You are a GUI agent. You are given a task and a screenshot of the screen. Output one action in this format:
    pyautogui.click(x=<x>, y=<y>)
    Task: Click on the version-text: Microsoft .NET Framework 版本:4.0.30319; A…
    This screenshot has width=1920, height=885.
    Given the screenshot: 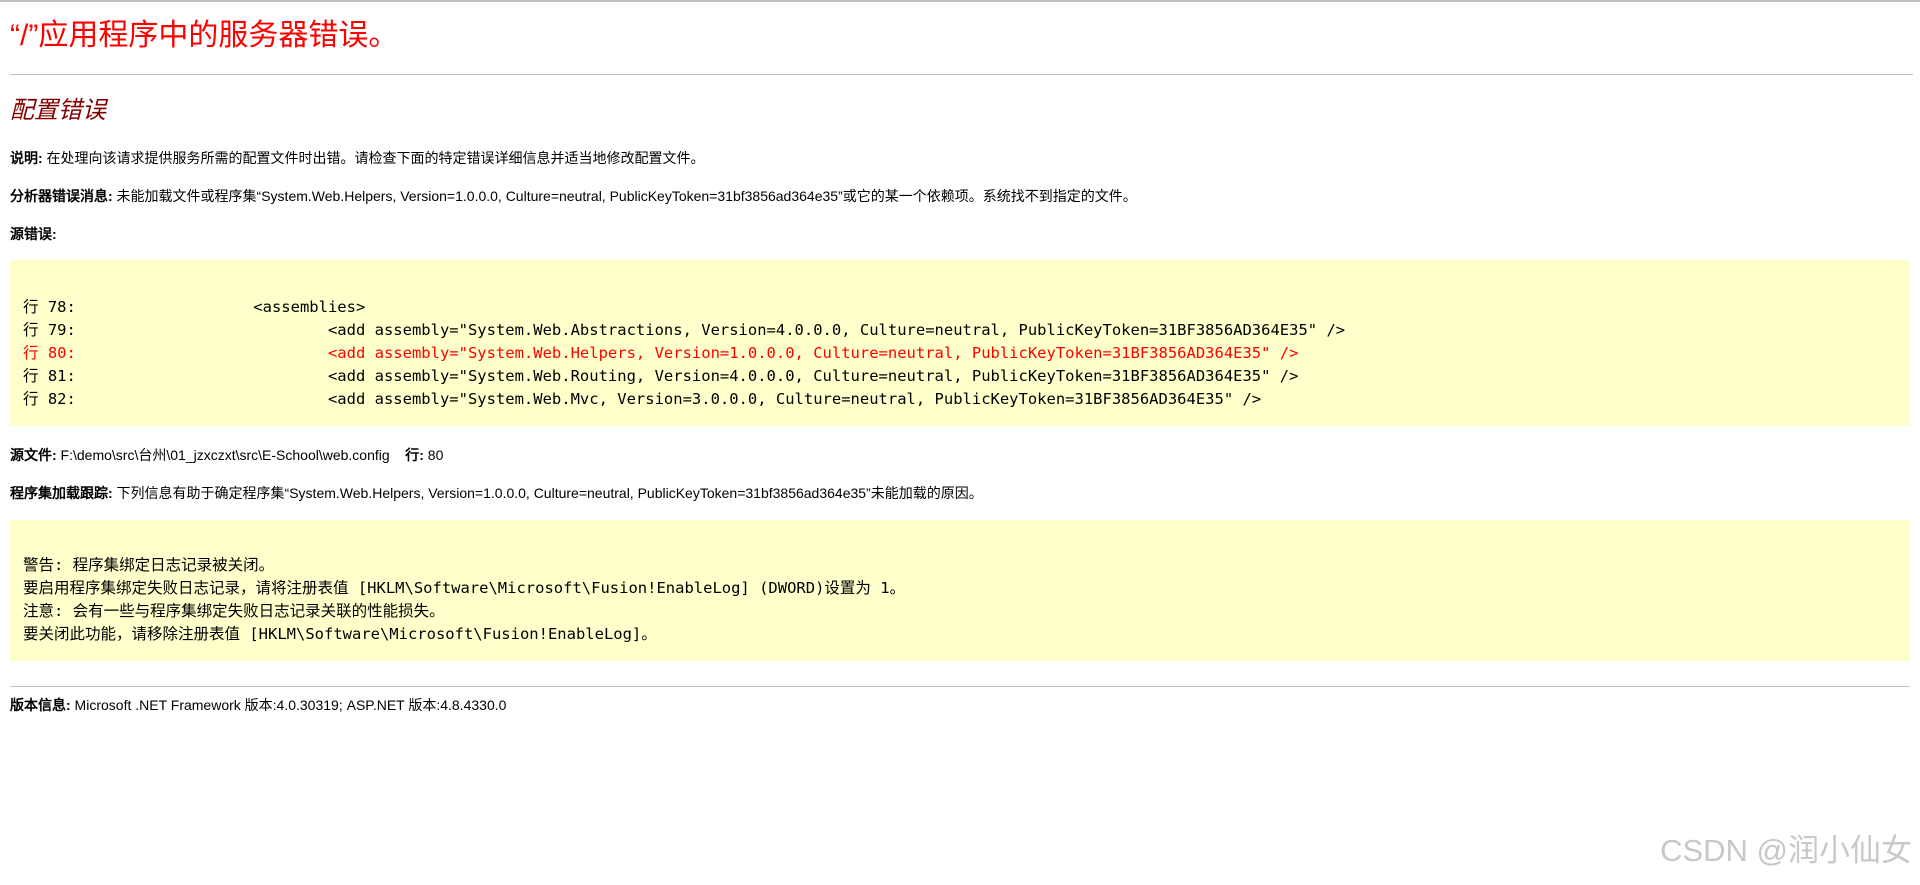 What is the action you would take?
    pyautogui.click(x=288, y=705)
    